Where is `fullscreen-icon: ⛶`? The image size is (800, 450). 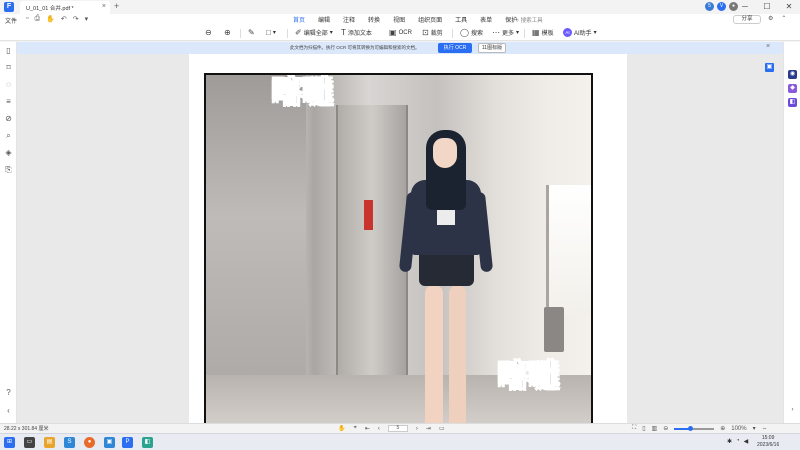 fullscreen-icon: ⛶ is located at coordinates (634, 428).